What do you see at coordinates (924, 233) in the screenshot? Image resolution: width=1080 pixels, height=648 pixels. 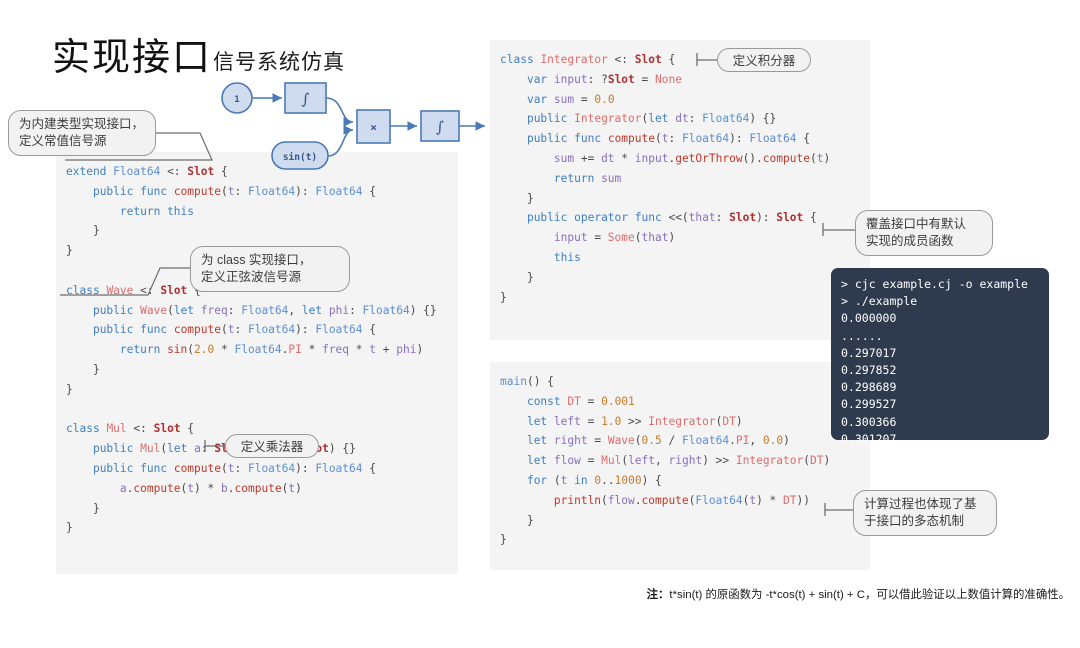 I see `callout-override-default: 覆盖接口中有默认 实现的成员函数` at bounding box center [924, 233].